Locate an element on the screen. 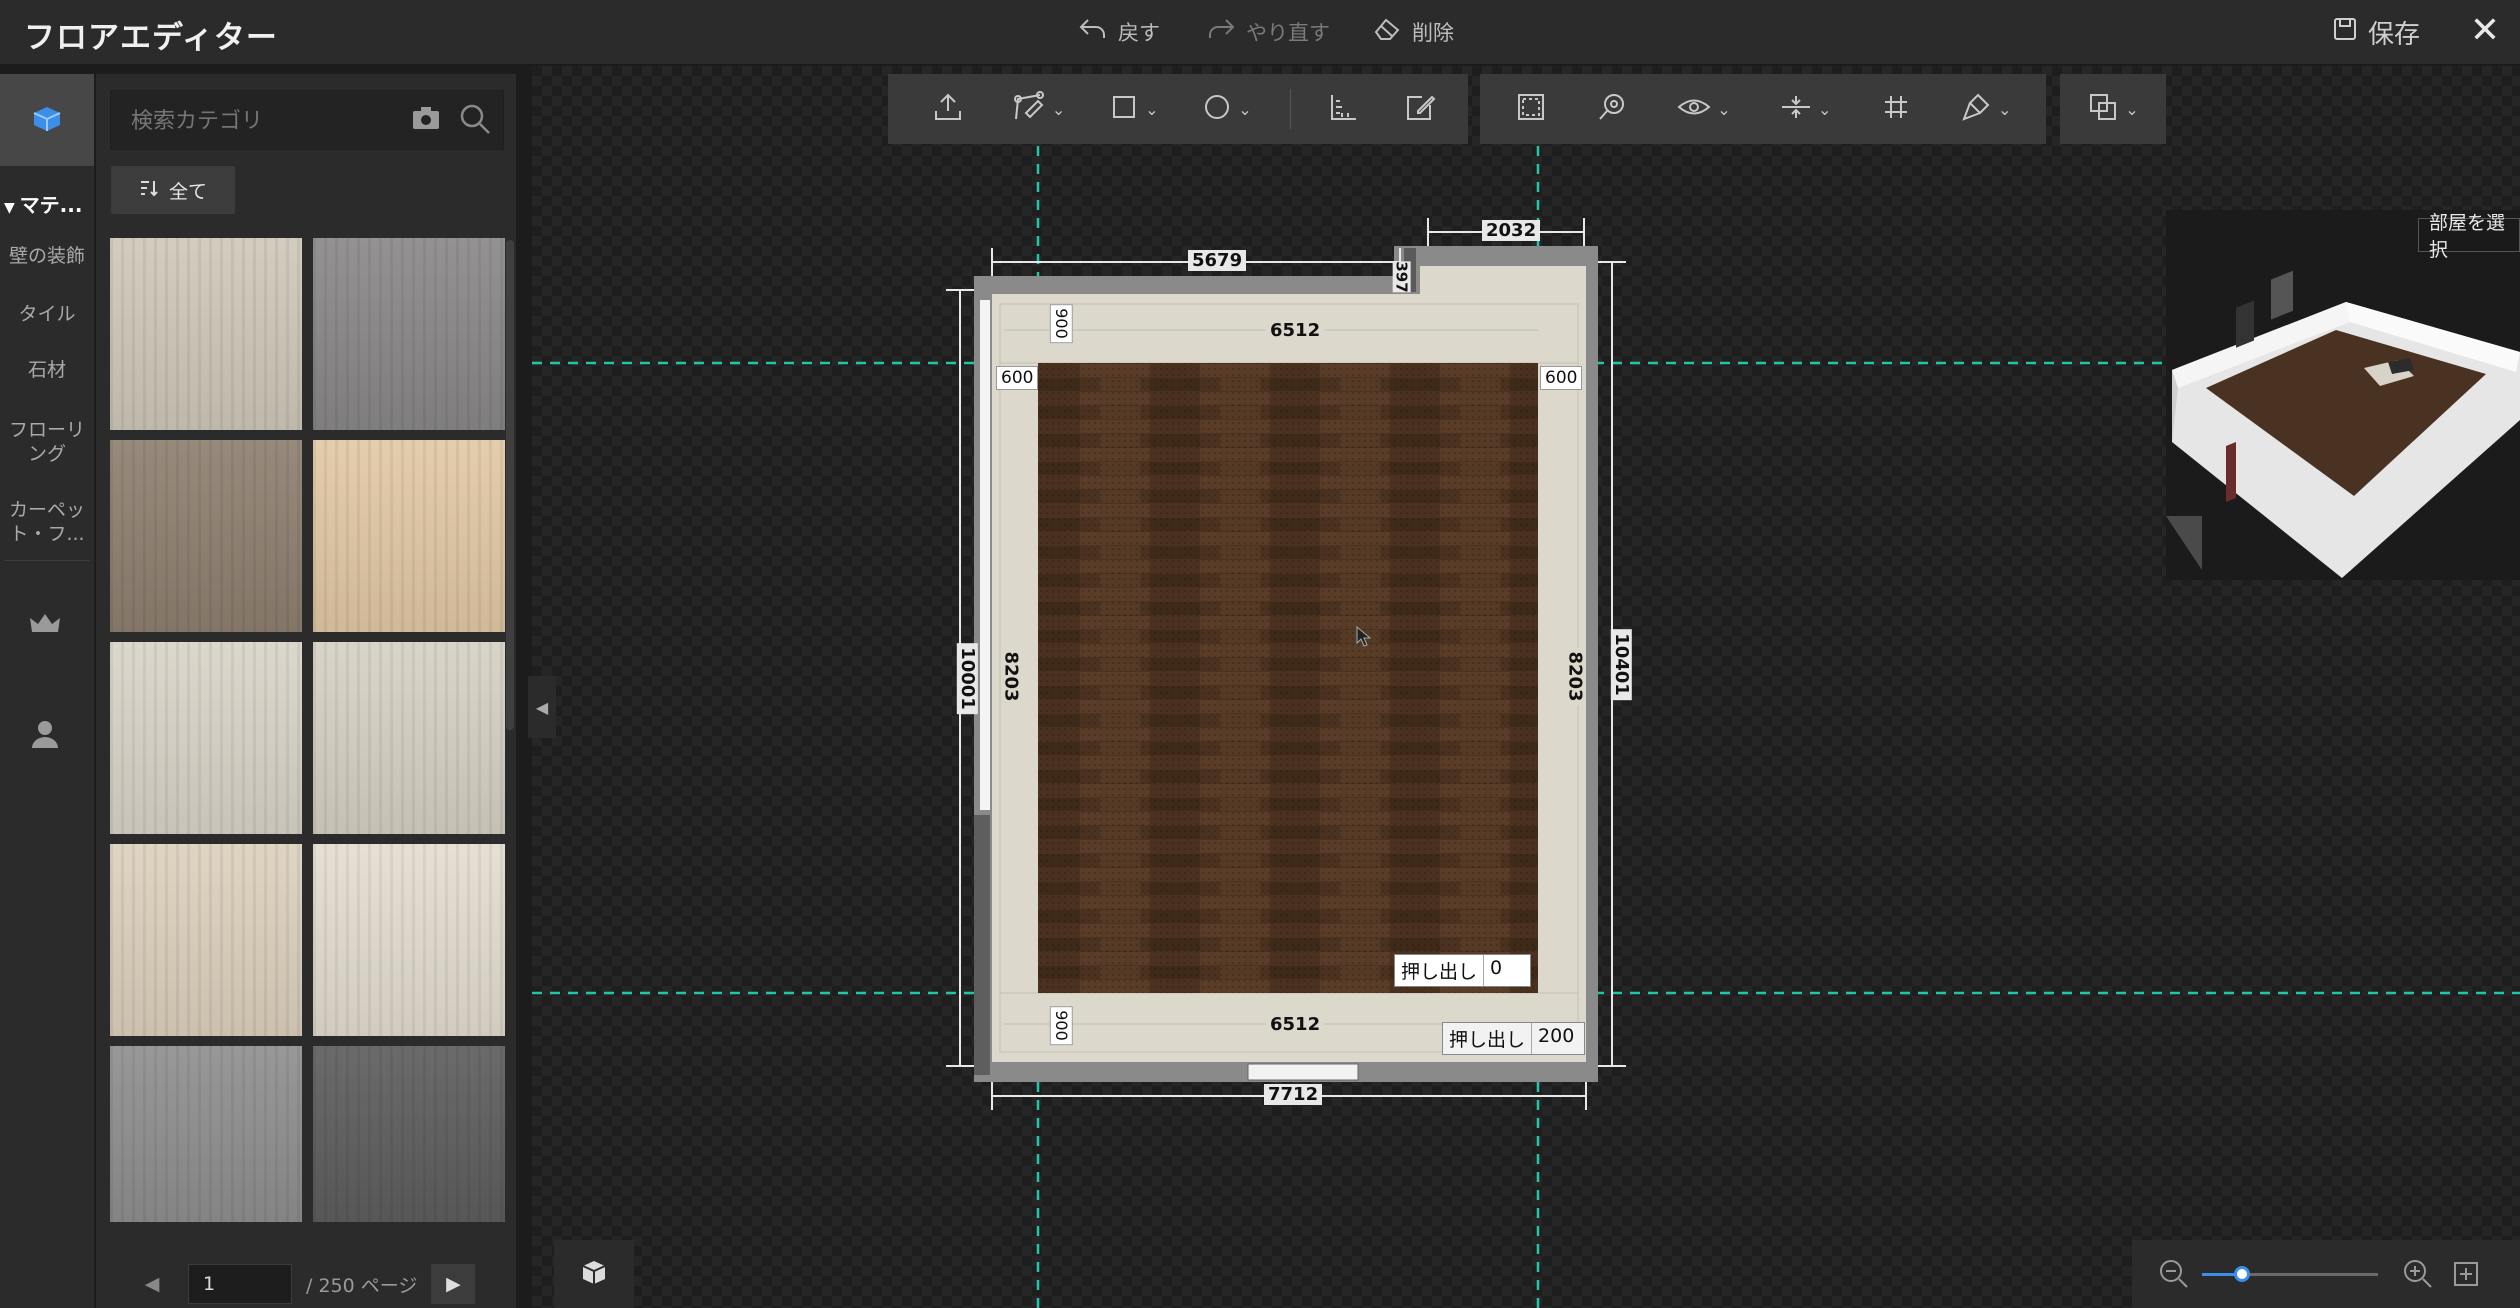  materials-tab is located at coordinates (47, 120).